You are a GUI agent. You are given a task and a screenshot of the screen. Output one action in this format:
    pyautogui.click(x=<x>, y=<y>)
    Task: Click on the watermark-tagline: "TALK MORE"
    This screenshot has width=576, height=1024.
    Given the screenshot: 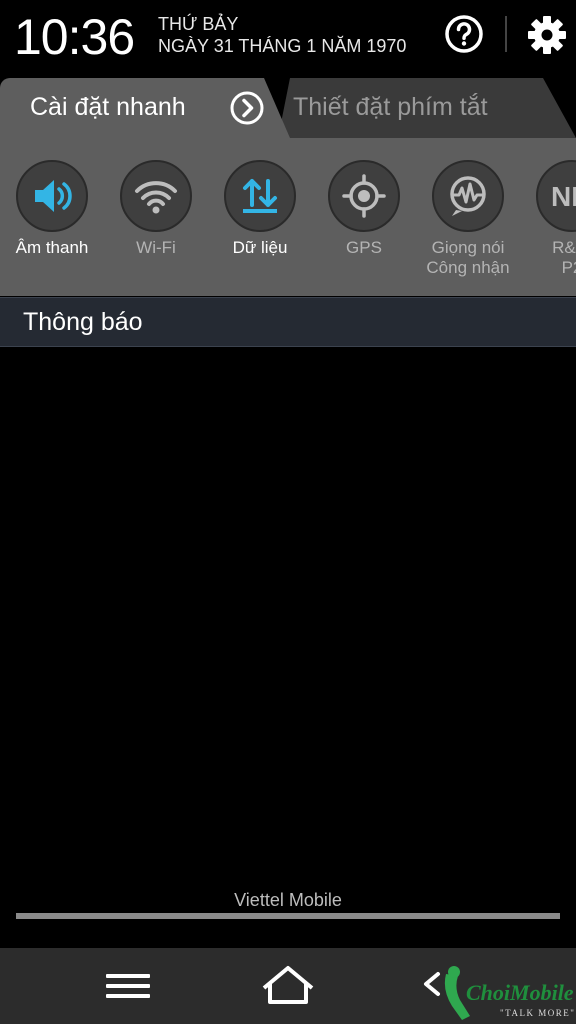 What is the action you would take?
    pyautogui.click(x=537, y=1013)
    